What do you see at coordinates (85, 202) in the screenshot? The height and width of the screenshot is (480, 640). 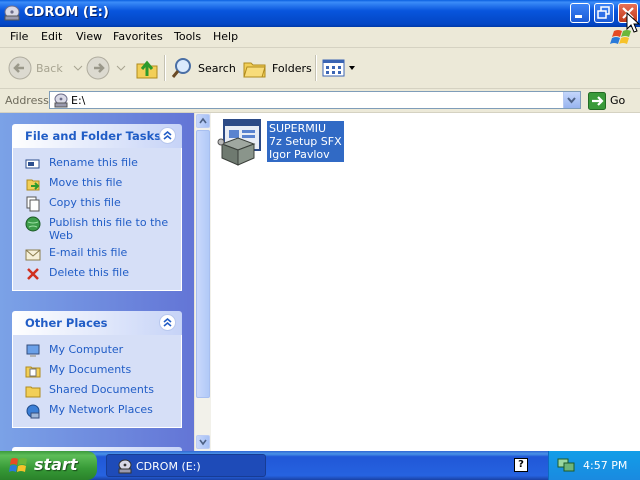 I see `task-label: Copy this file` at bounding box center [85, 202].